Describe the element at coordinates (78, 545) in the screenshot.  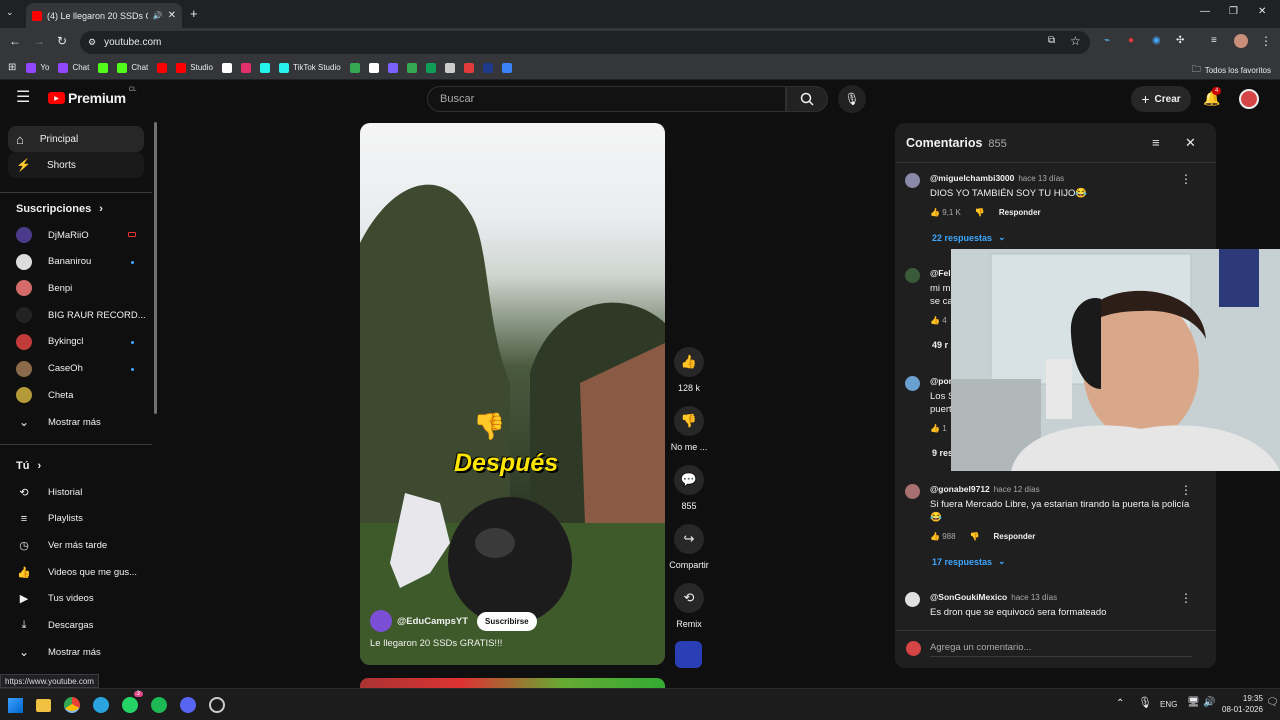
I see `sidebar-item-you: ◷ Ver más tarde` at that location.